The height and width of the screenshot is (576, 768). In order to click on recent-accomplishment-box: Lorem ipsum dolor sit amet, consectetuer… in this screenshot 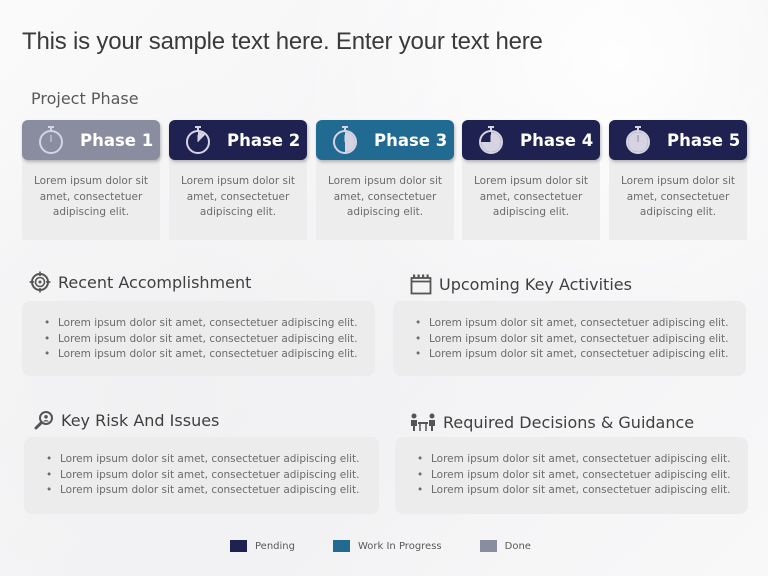, I will do `click(198, 338)`.